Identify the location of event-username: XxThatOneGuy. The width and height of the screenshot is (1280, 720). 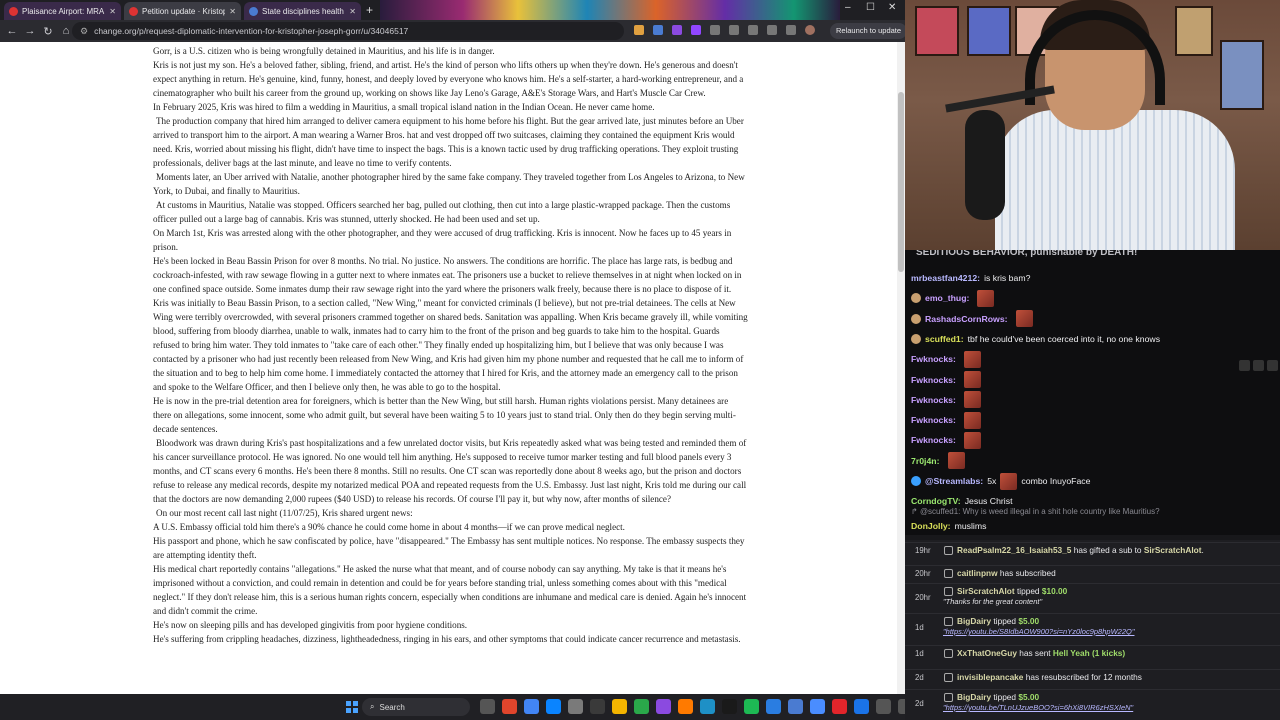
(987, 653).